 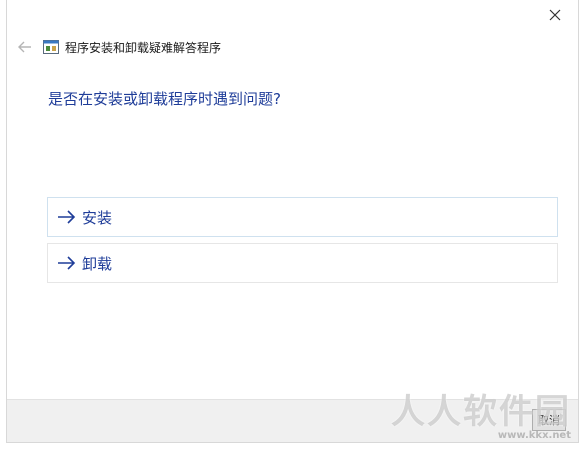 I want to click on back-button, so click(x=25, y=47).